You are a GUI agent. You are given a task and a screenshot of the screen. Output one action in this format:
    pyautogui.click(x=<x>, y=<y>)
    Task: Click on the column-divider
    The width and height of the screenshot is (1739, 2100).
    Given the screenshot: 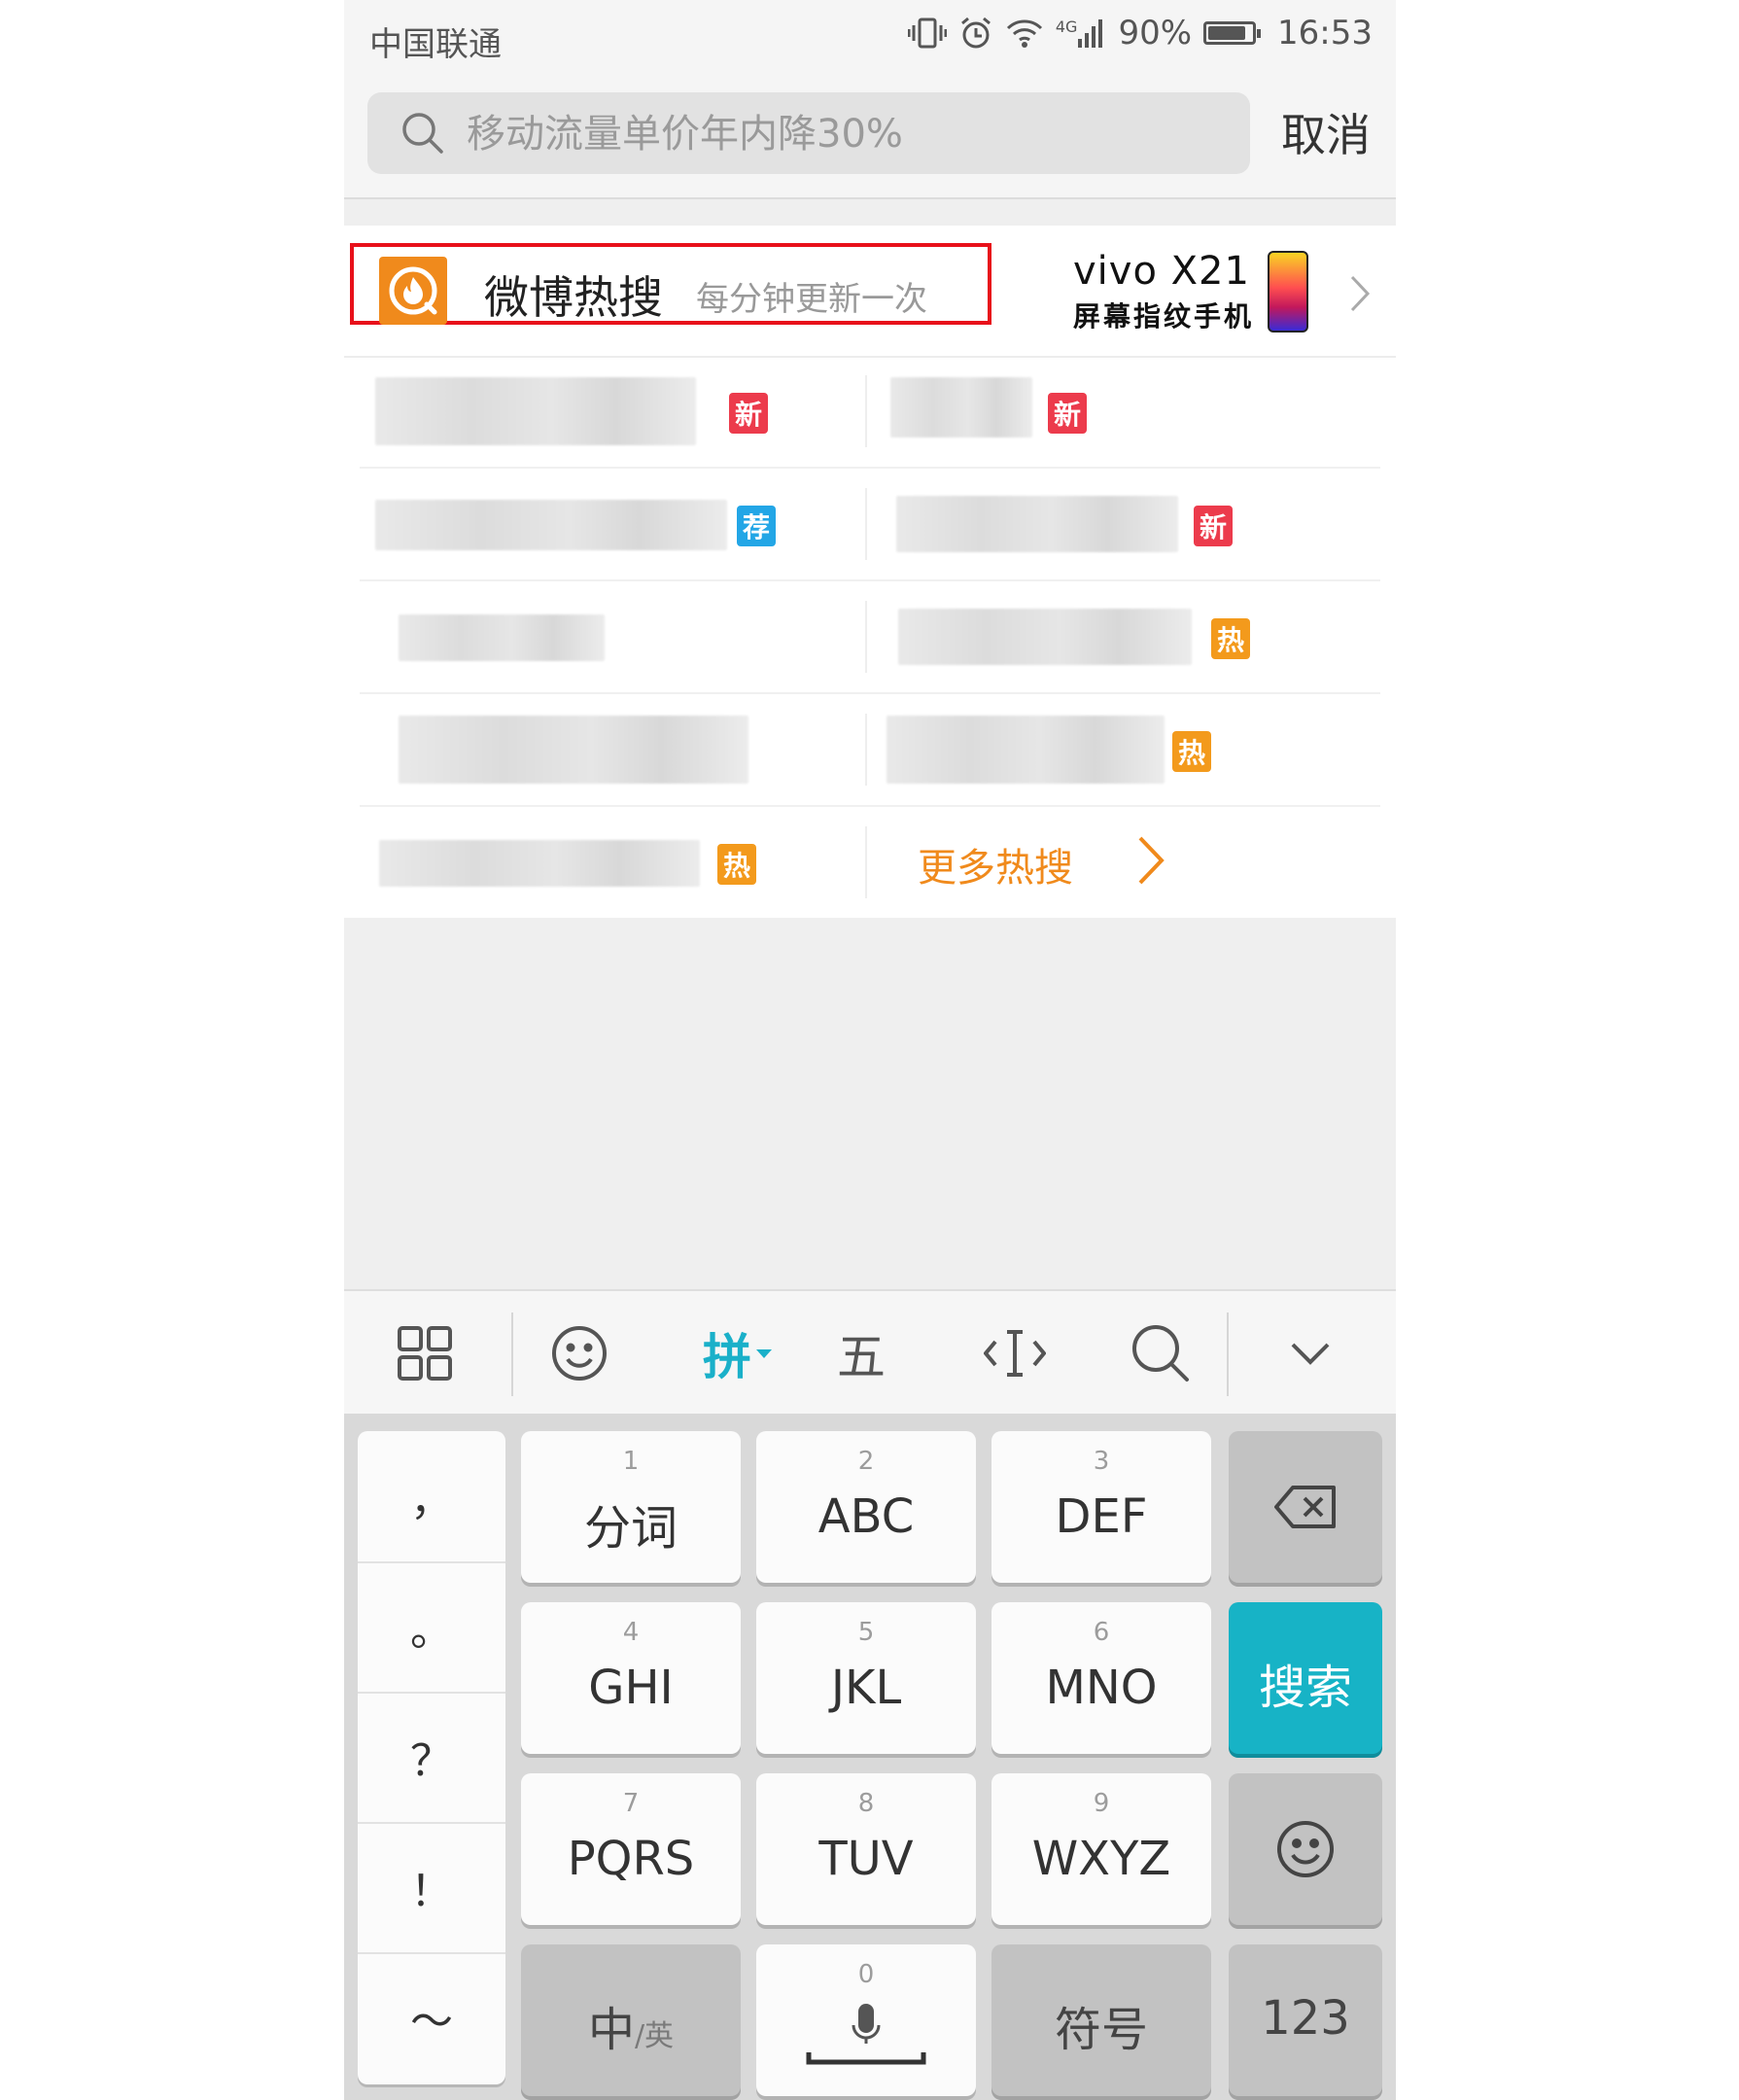 What is the action you would take?
    pyautogui.click(x=866, y=862)
    